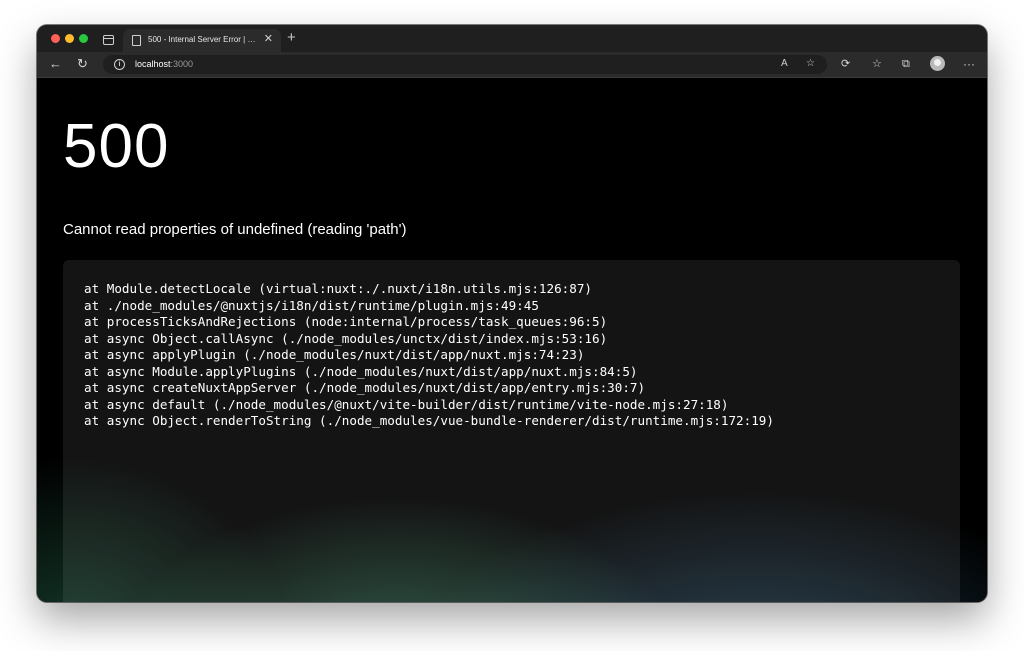 Image resolution: width=1024 pixels, height=651 pixels. I want to click on site-info-icon: i, so click(119, 64).